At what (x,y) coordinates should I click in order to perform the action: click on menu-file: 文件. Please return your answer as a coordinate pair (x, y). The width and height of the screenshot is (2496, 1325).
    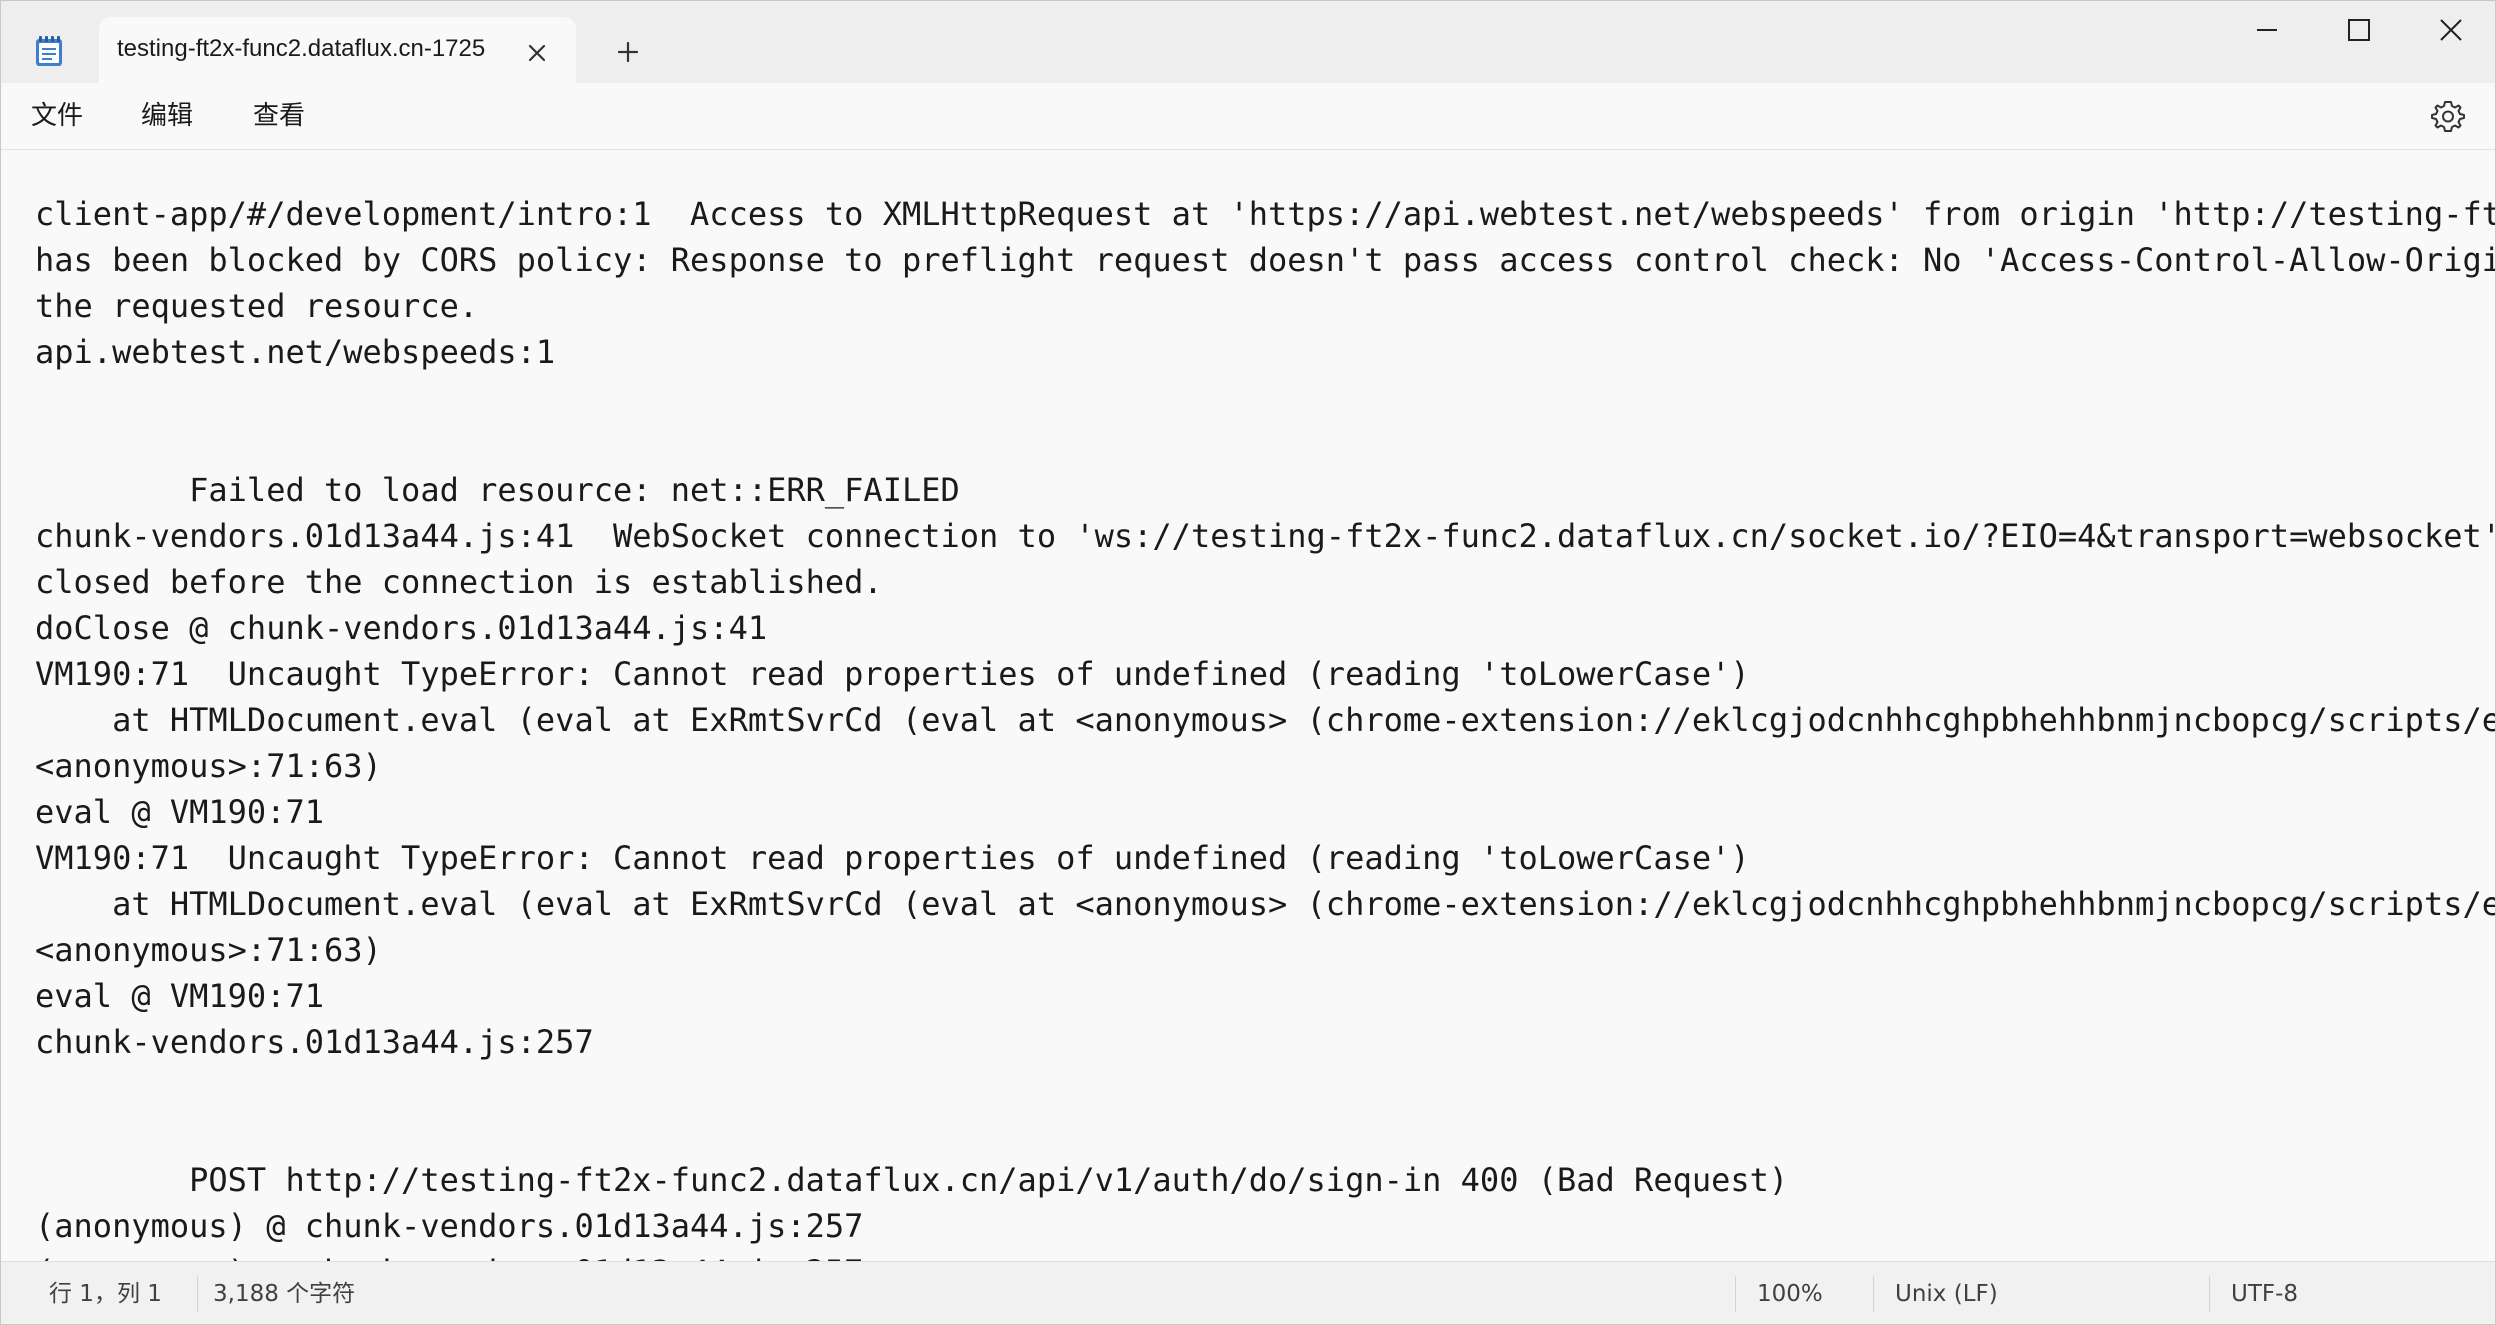
    Looking at the image, I should click on (57, 116).